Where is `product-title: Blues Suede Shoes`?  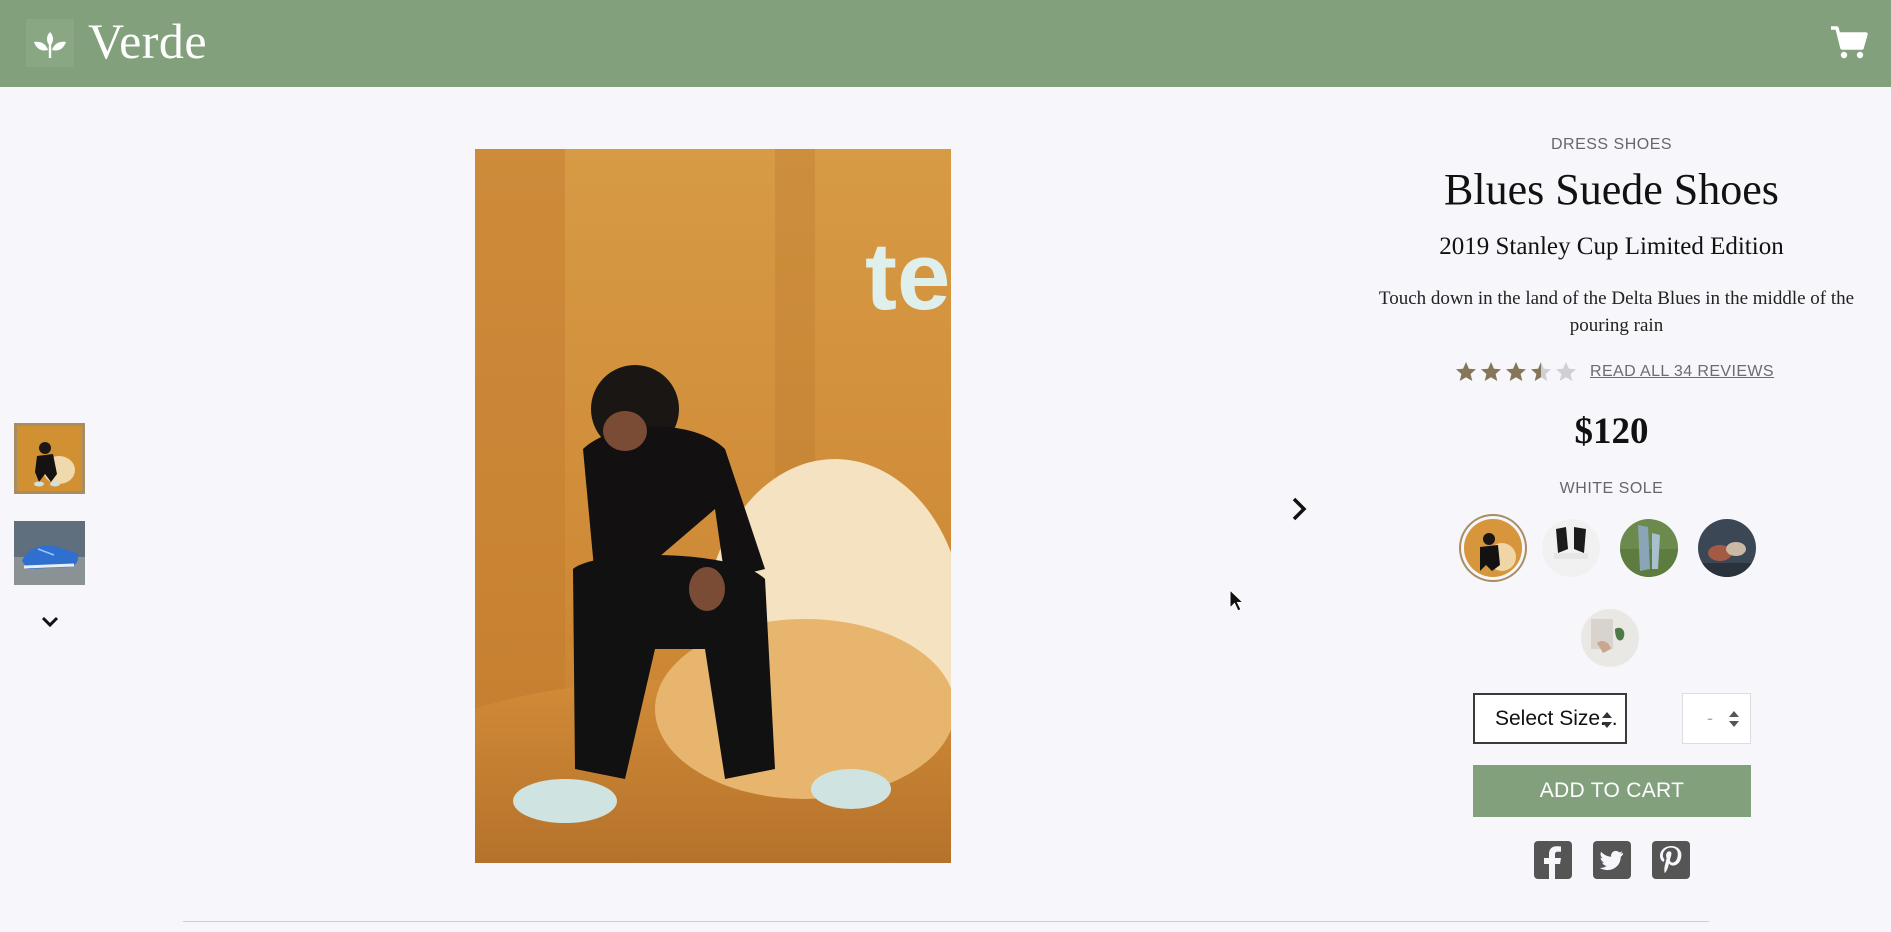 product-title: Blues Suede Shoes is located at coordinates (1611, 189).